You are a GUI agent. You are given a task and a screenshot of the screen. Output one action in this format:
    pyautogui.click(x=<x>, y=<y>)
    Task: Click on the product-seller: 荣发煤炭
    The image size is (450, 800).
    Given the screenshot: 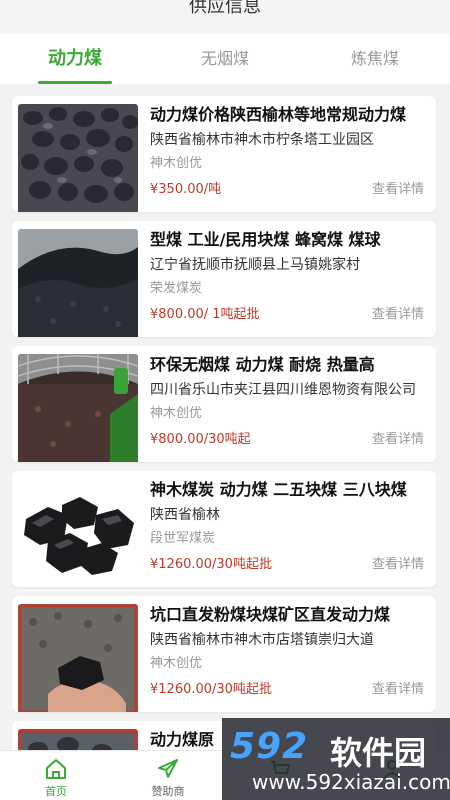 What is the action you would take?
    pyautogui.click(x=176, y=288)
    